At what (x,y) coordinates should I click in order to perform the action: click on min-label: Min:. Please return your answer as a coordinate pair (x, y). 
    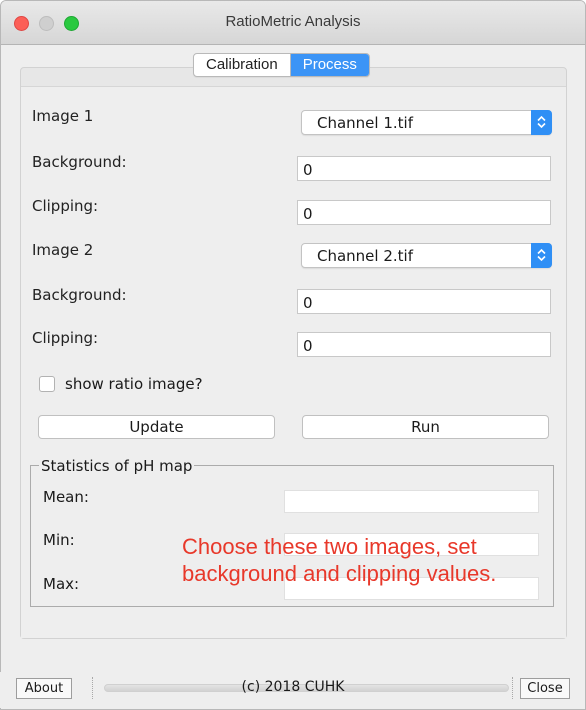
    Looking at the image, I should click on (59, 540).